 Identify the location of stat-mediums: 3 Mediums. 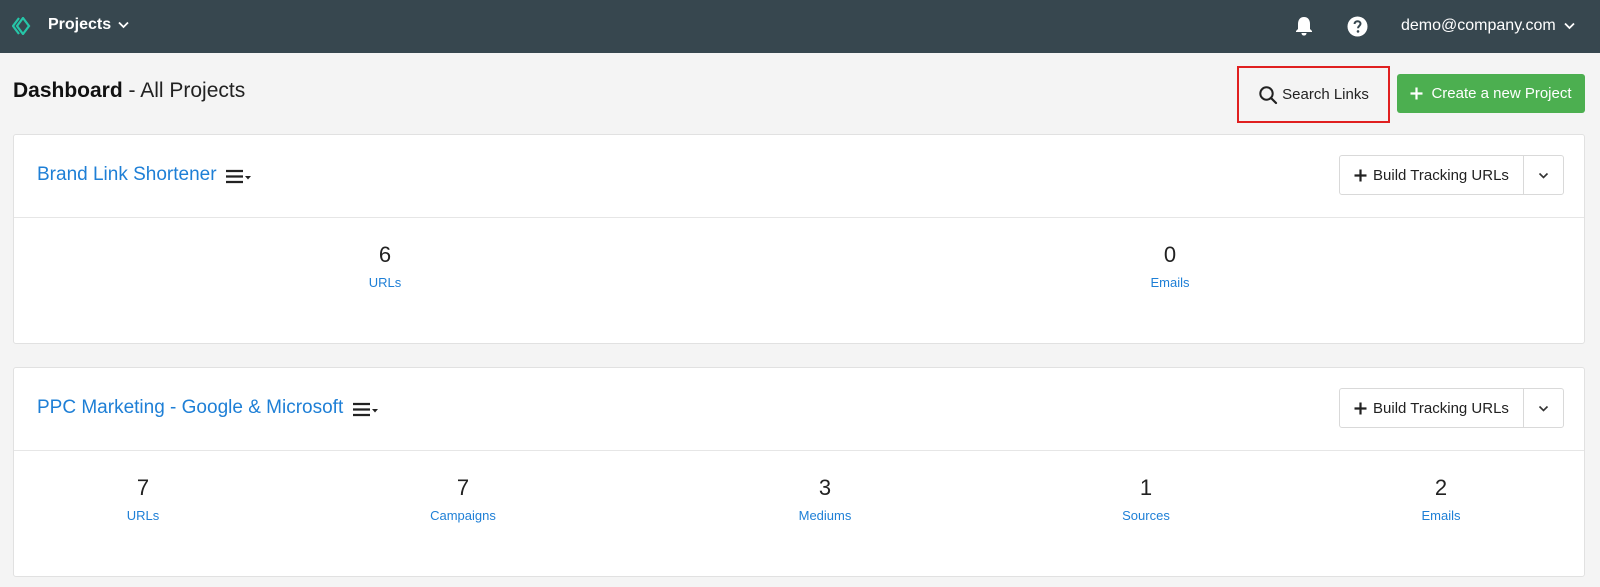
(825, 498).